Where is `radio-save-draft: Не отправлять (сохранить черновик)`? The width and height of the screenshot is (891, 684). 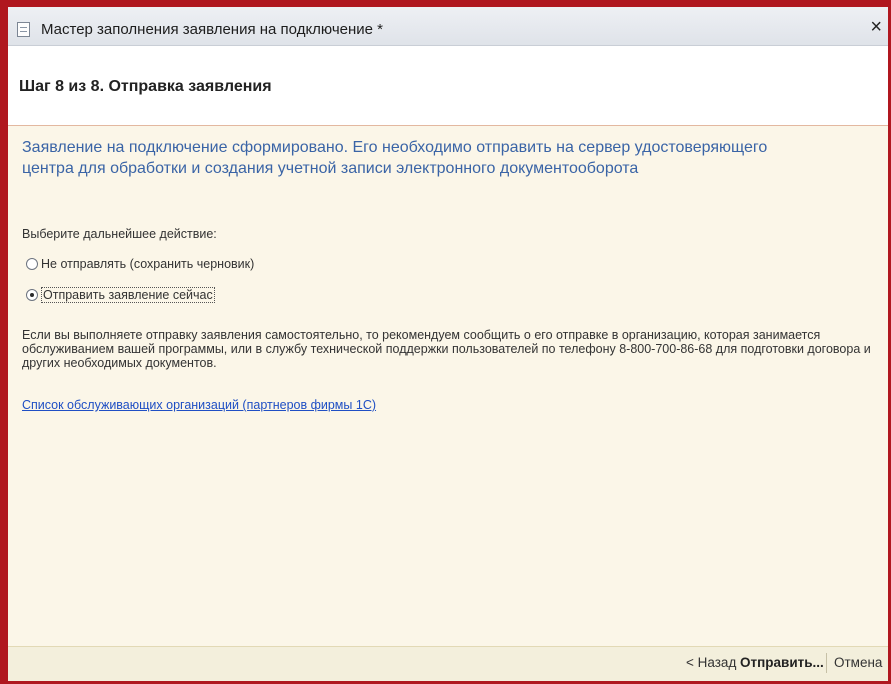
radio-save-draft: Не отправлять (сохранить черновик) is located at coordinates (140, 264).